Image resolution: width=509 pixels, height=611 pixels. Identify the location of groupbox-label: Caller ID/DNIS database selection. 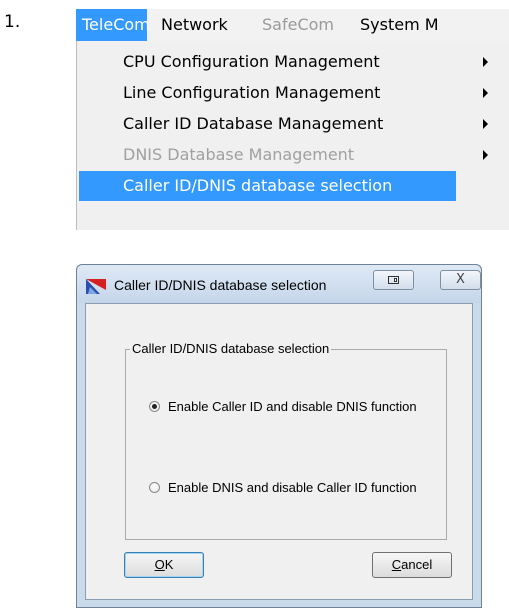
(231, 348).